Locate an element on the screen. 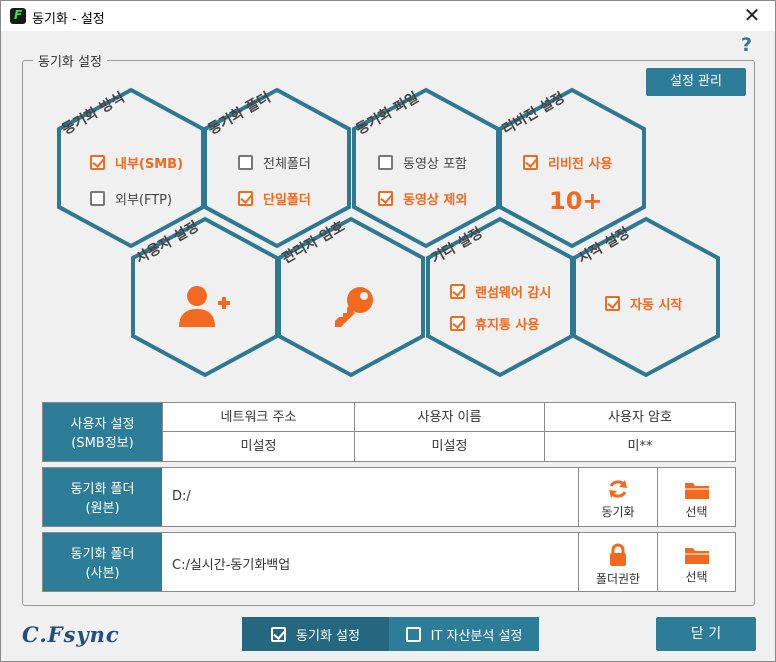  source-folder-head: 동기화 폴더 (원본) is located at coordinates (102, 497).